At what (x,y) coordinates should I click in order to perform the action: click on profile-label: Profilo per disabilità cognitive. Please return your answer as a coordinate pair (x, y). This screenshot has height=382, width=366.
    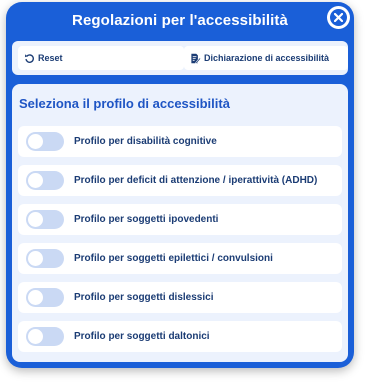
    Looking at the image, I should click on (145, 141).